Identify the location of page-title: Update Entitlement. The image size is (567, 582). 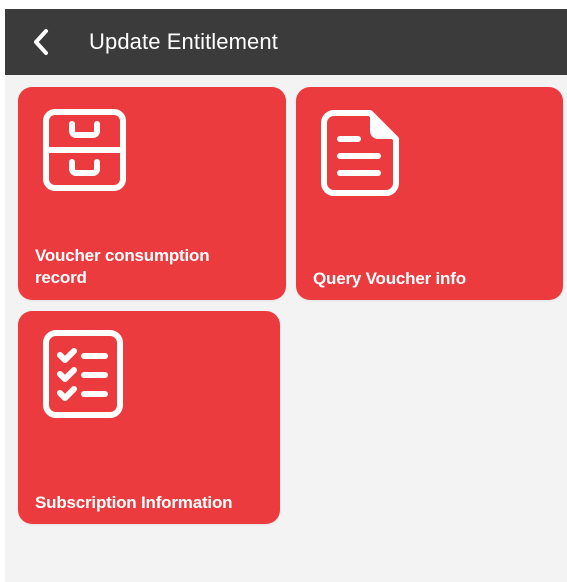
(183, 41).